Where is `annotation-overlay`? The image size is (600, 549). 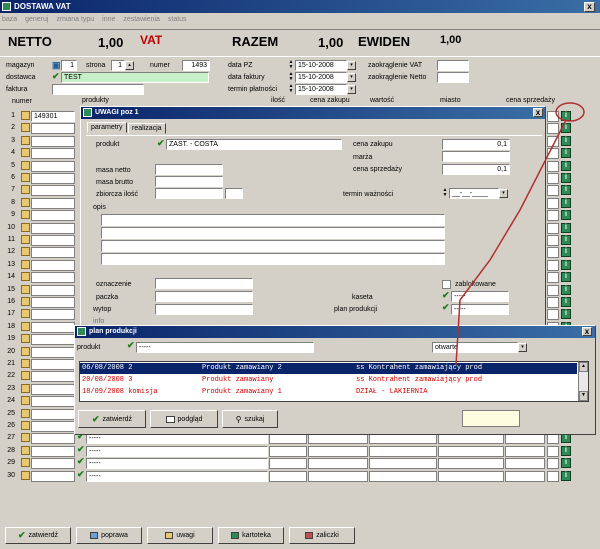 annotation-overlay is located at coordinates (520, 234).